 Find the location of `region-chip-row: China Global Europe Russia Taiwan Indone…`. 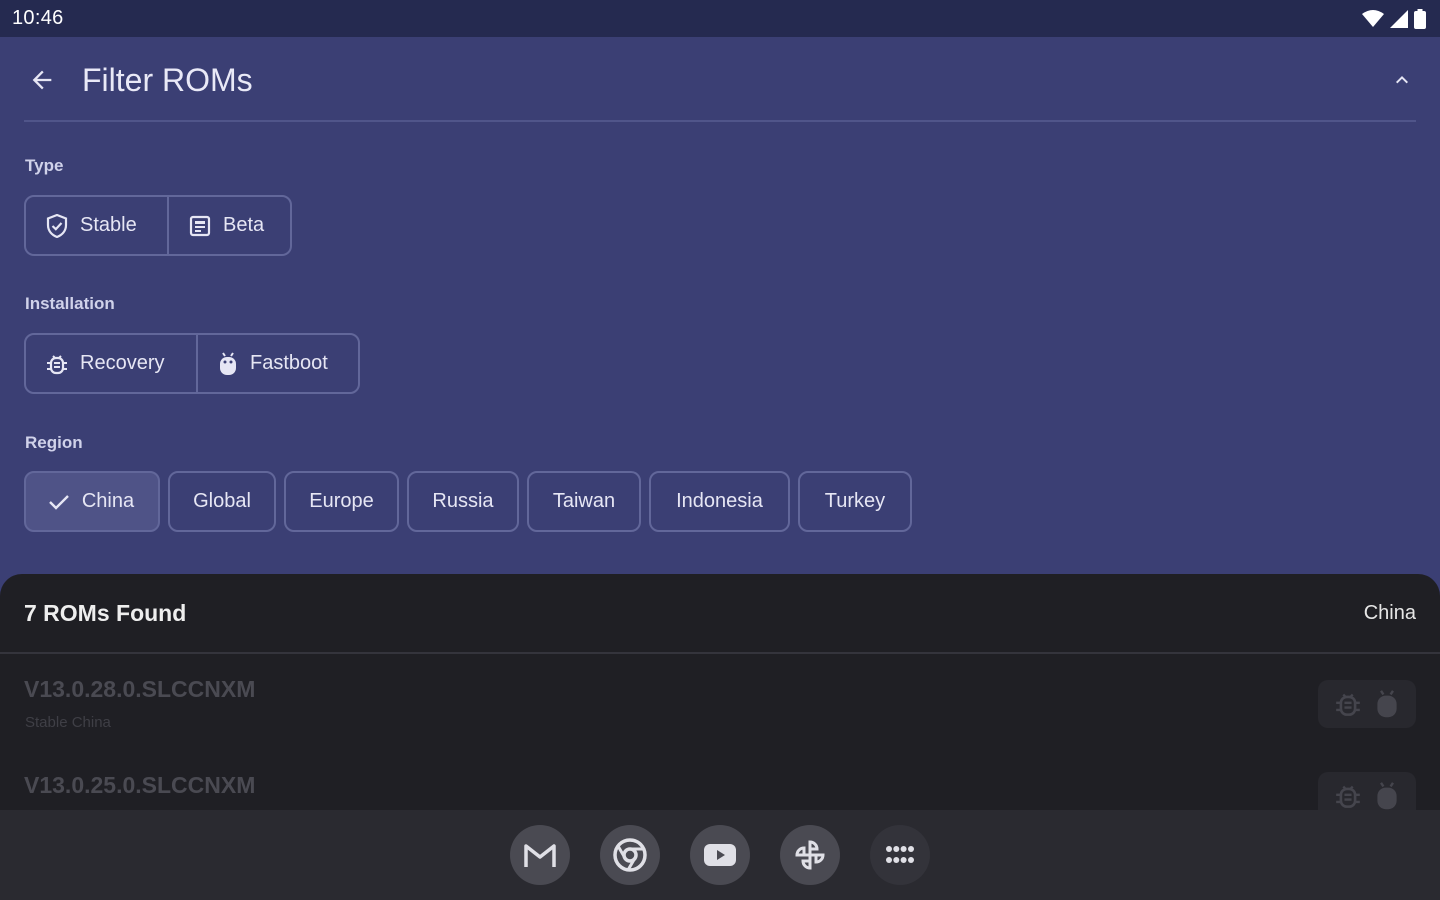

region-chip-row: China Global Europe Russia Taiwan Indone… is located at coordinates (468, 501).